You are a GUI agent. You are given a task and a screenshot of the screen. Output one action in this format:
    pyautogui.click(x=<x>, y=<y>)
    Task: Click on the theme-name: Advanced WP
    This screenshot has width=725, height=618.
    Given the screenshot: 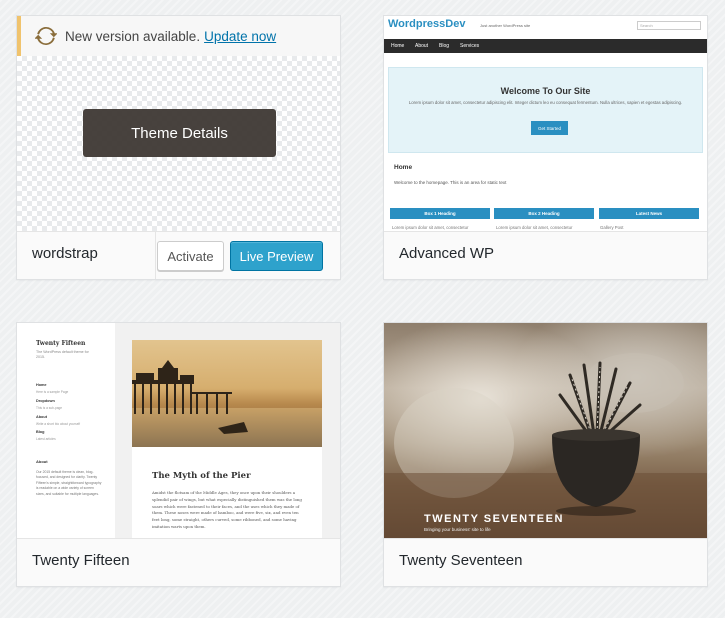 What is the action you would take?
    pyautogui.click(x=447, y=253)
    